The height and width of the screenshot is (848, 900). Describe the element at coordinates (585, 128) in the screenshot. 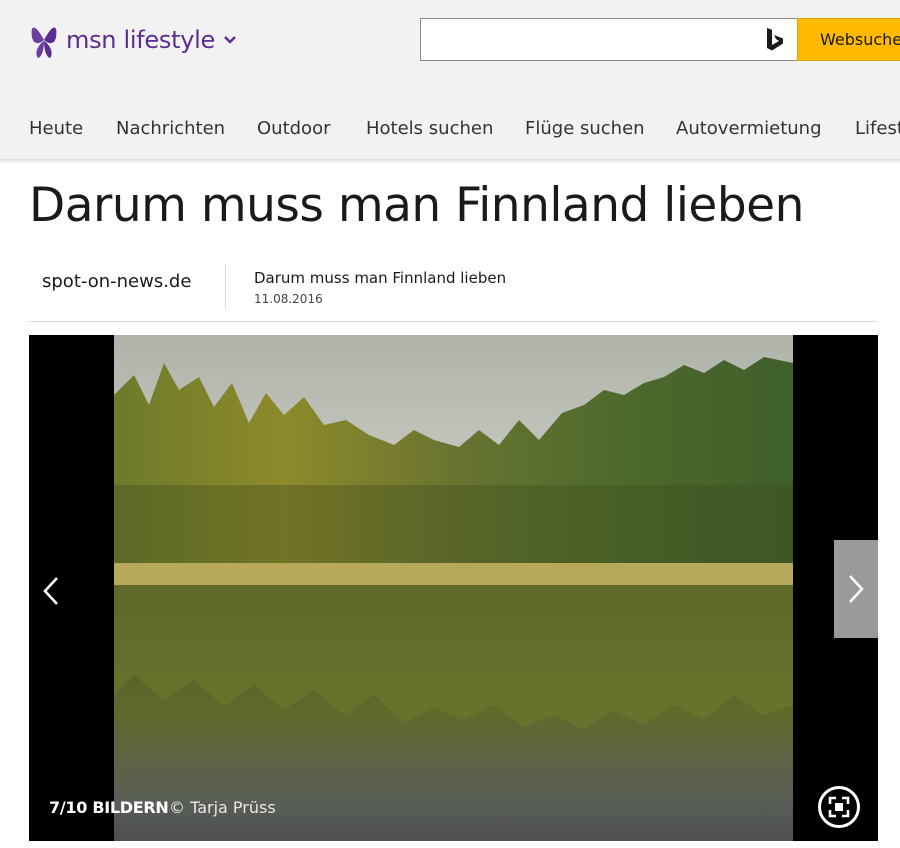

I see `nav-item-fluege-suchen: Flüge suchen` at that location.